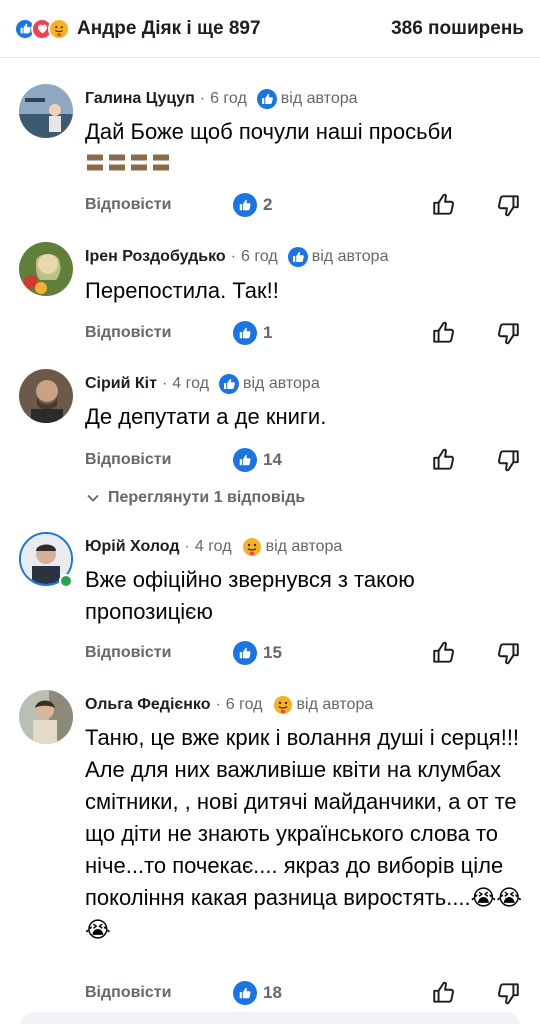  I want to click on reactions-summary: Андре Діяк і ще 897, so click(137, 28).